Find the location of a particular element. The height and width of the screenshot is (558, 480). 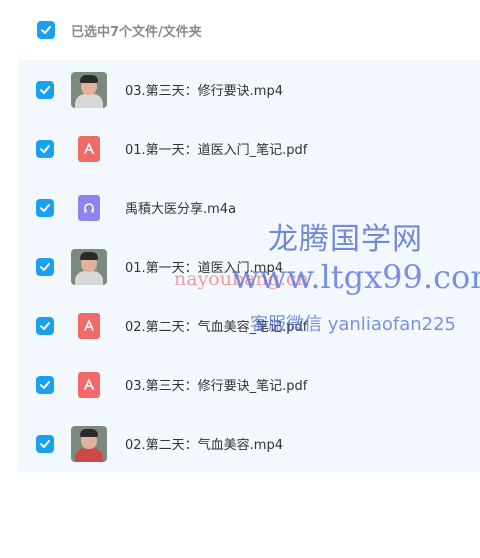

file-row: 01.第一天：道医入门.mp4 is located at coordinates (249, 266).